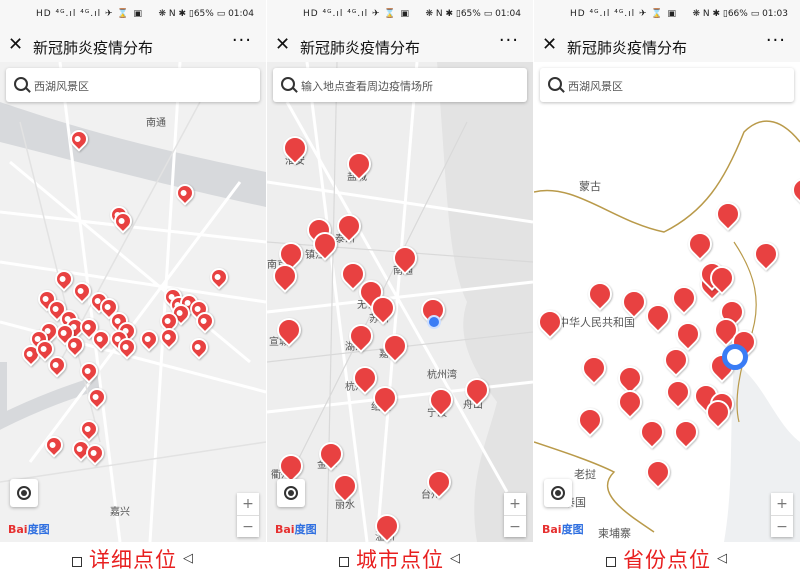 This screenshot has width=800, height=578. Describe the element at coordinates (596, 322) in the screenshot. I see `map-label: 中华人民共和国` at that location.